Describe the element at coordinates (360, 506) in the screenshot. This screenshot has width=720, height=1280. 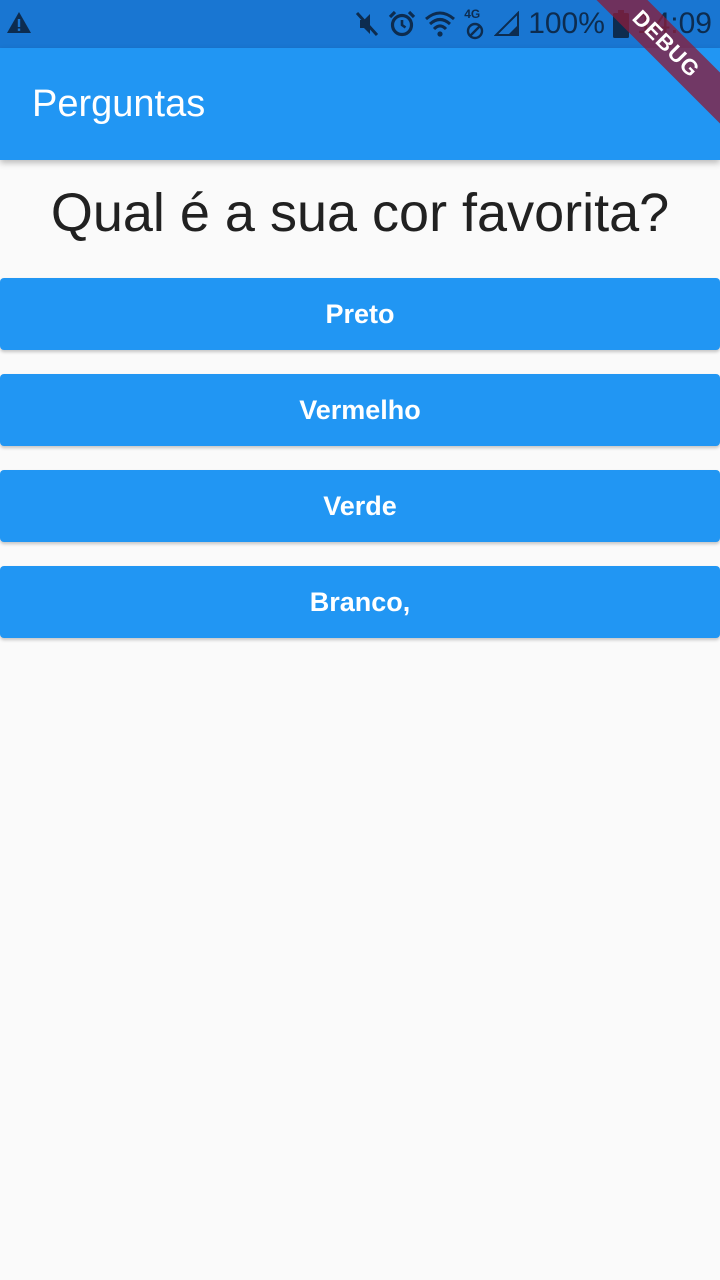
I see `answer-button-verde: Verde` at that location.